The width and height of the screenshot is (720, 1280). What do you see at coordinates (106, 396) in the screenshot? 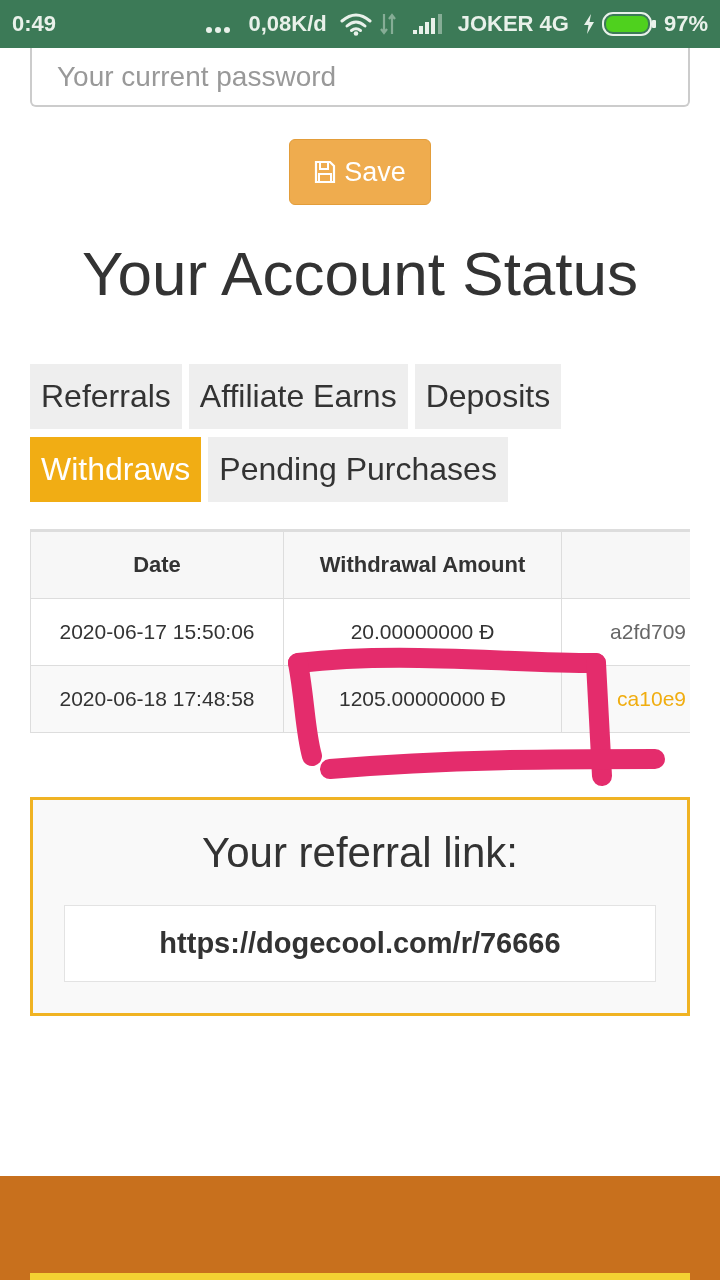
I see `tab: Referrals` at bounding box center [106, 396].